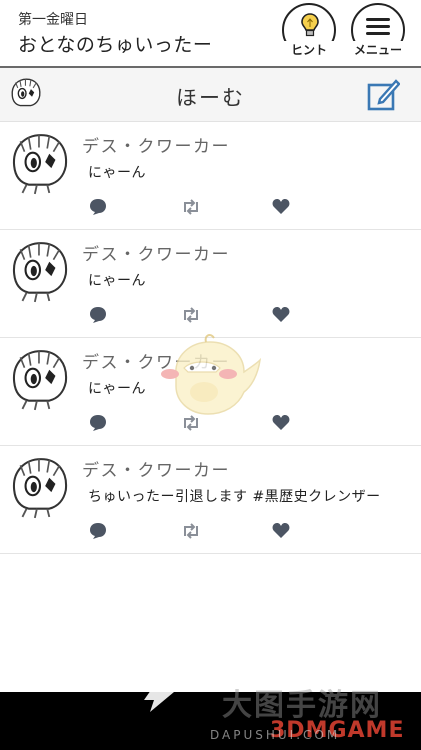  Describe the element at coordinates (378, 26) in the screenshot. I see `hamburger-menu-icon` at that location.